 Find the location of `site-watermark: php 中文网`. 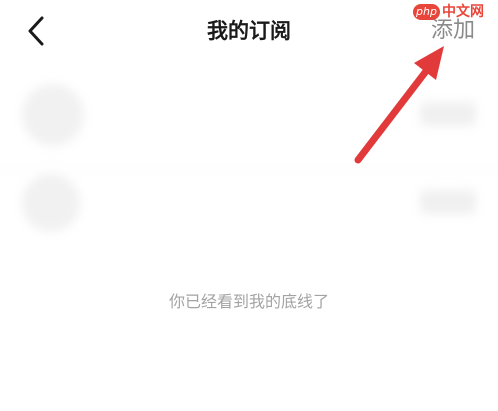

site-watermark: php 中文网 is located at coordinates (448, 11).